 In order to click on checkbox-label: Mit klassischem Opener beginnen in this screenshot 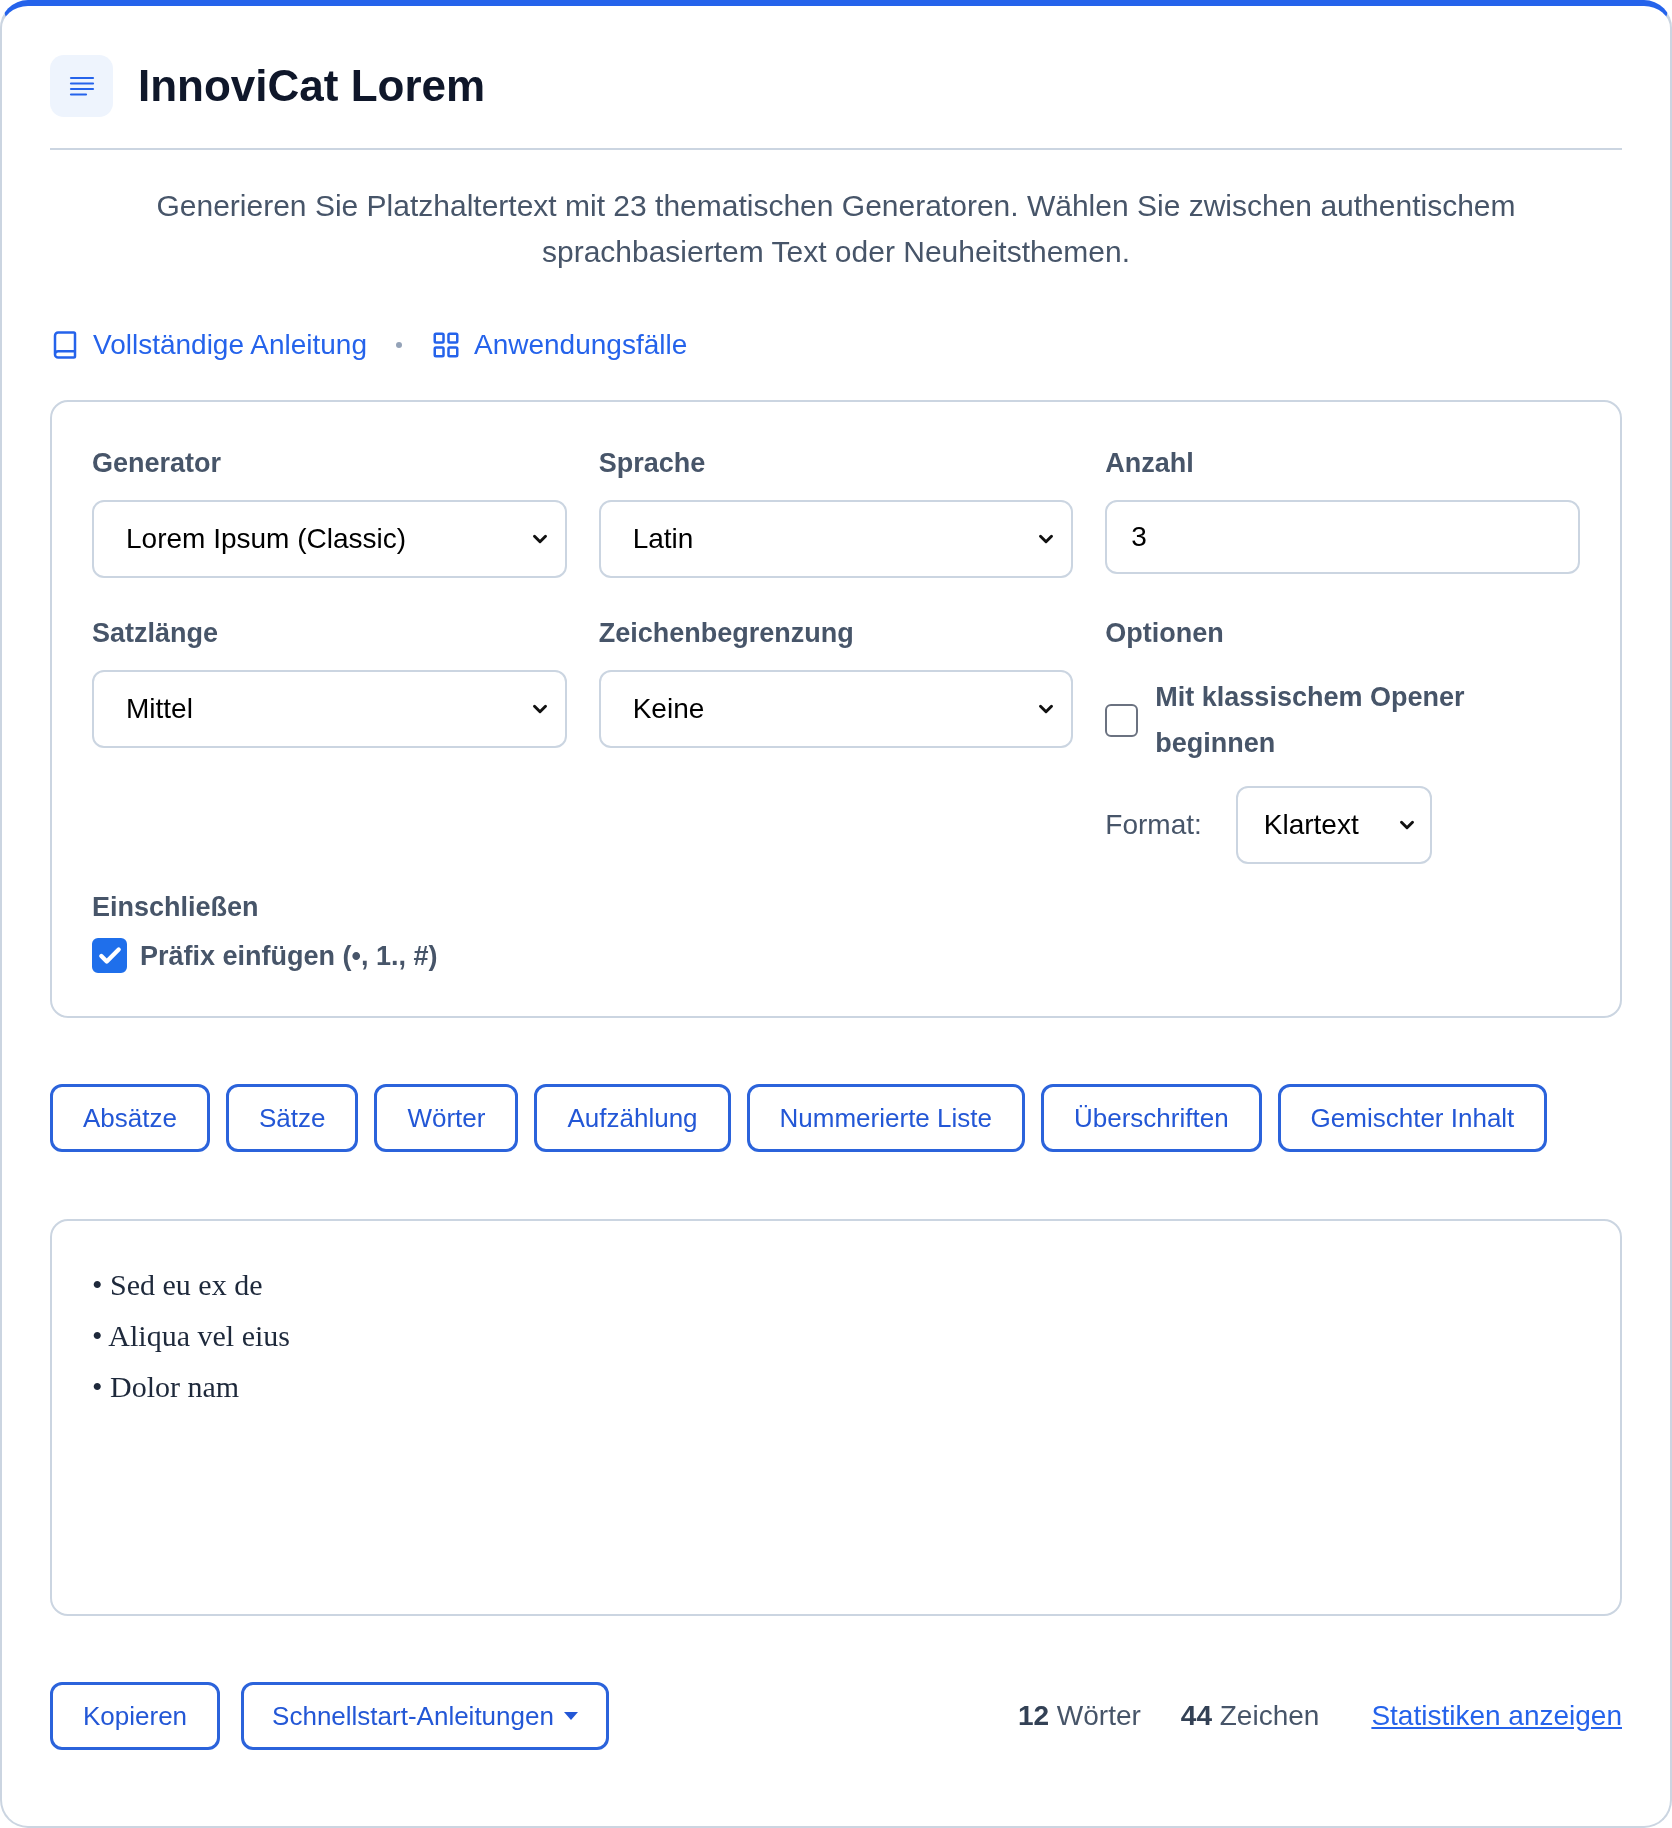, I will do `click(1310, 720)`.